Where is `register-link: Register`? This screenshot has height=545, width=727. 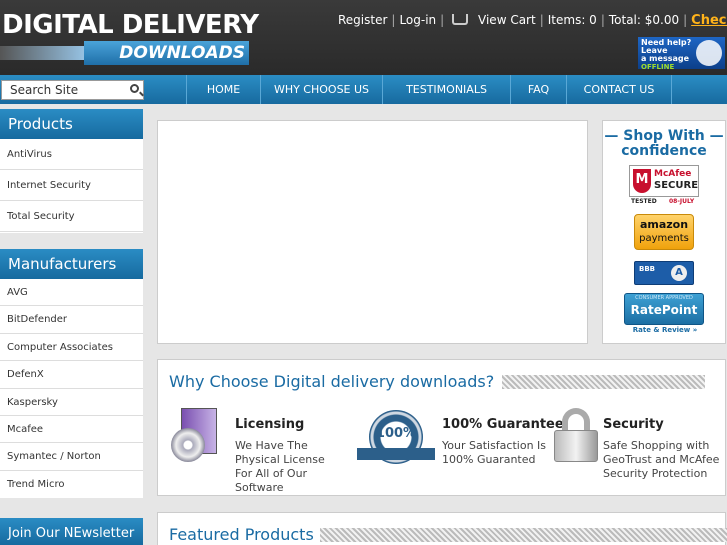 register-link: Register is located at coordinates (362, 20).